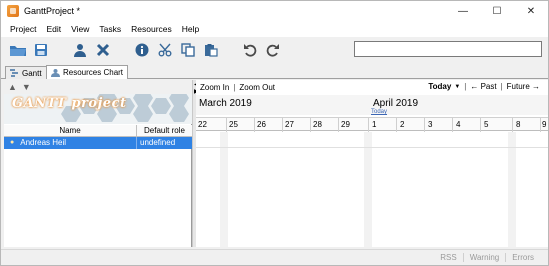 This screenshot has width=549, height=266. Describe the element at coordinates (23, 29) in the screenshot. I see `menu-project: Project` at that location.